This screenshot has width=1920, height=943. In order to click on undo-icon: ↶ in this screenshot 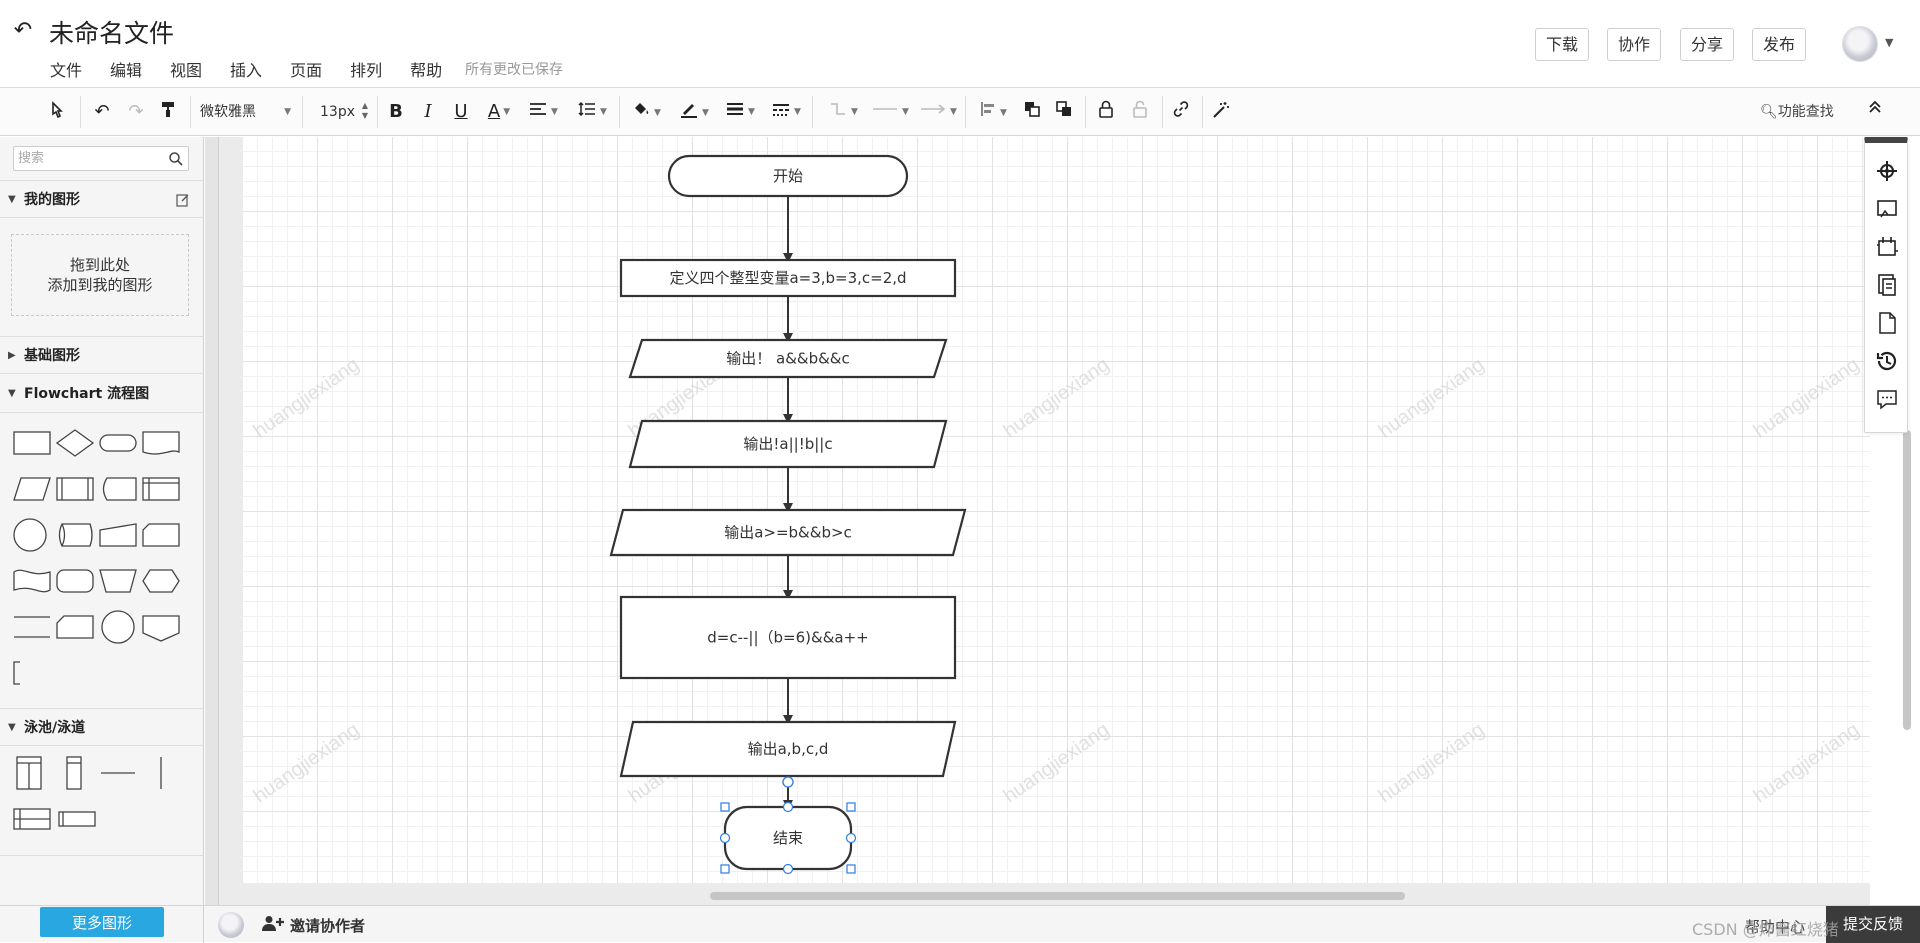, I will do `click(102, 112)`.